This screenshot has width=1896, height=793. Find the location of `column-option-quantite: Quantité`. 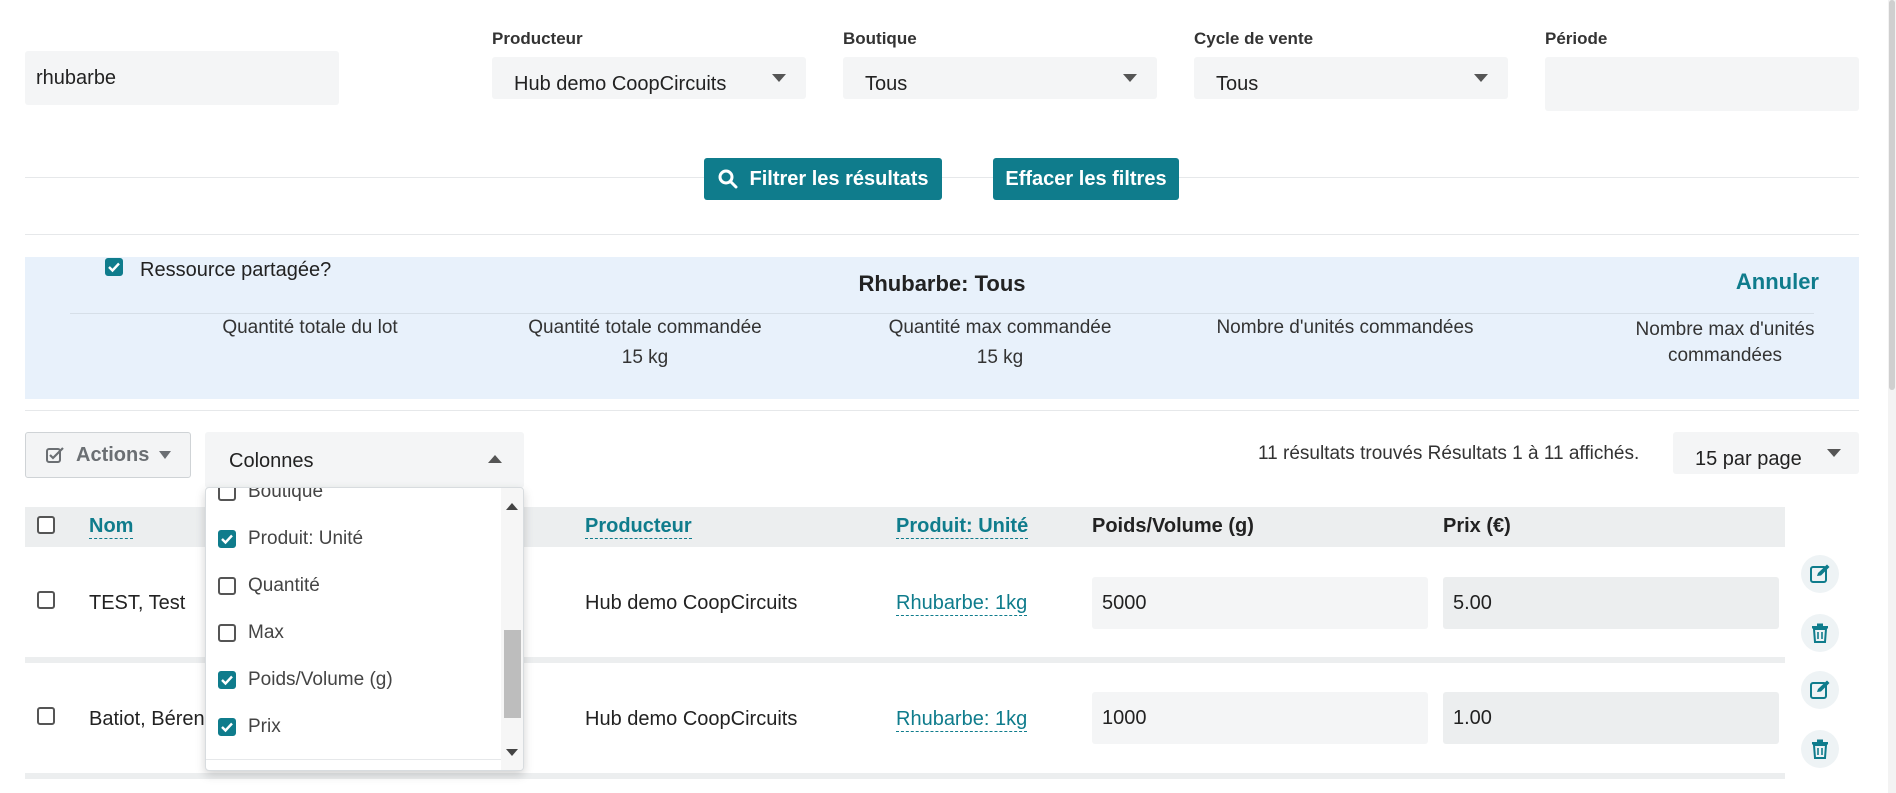

column-option-quantite: Quantité is located at coordinates (353, 585).